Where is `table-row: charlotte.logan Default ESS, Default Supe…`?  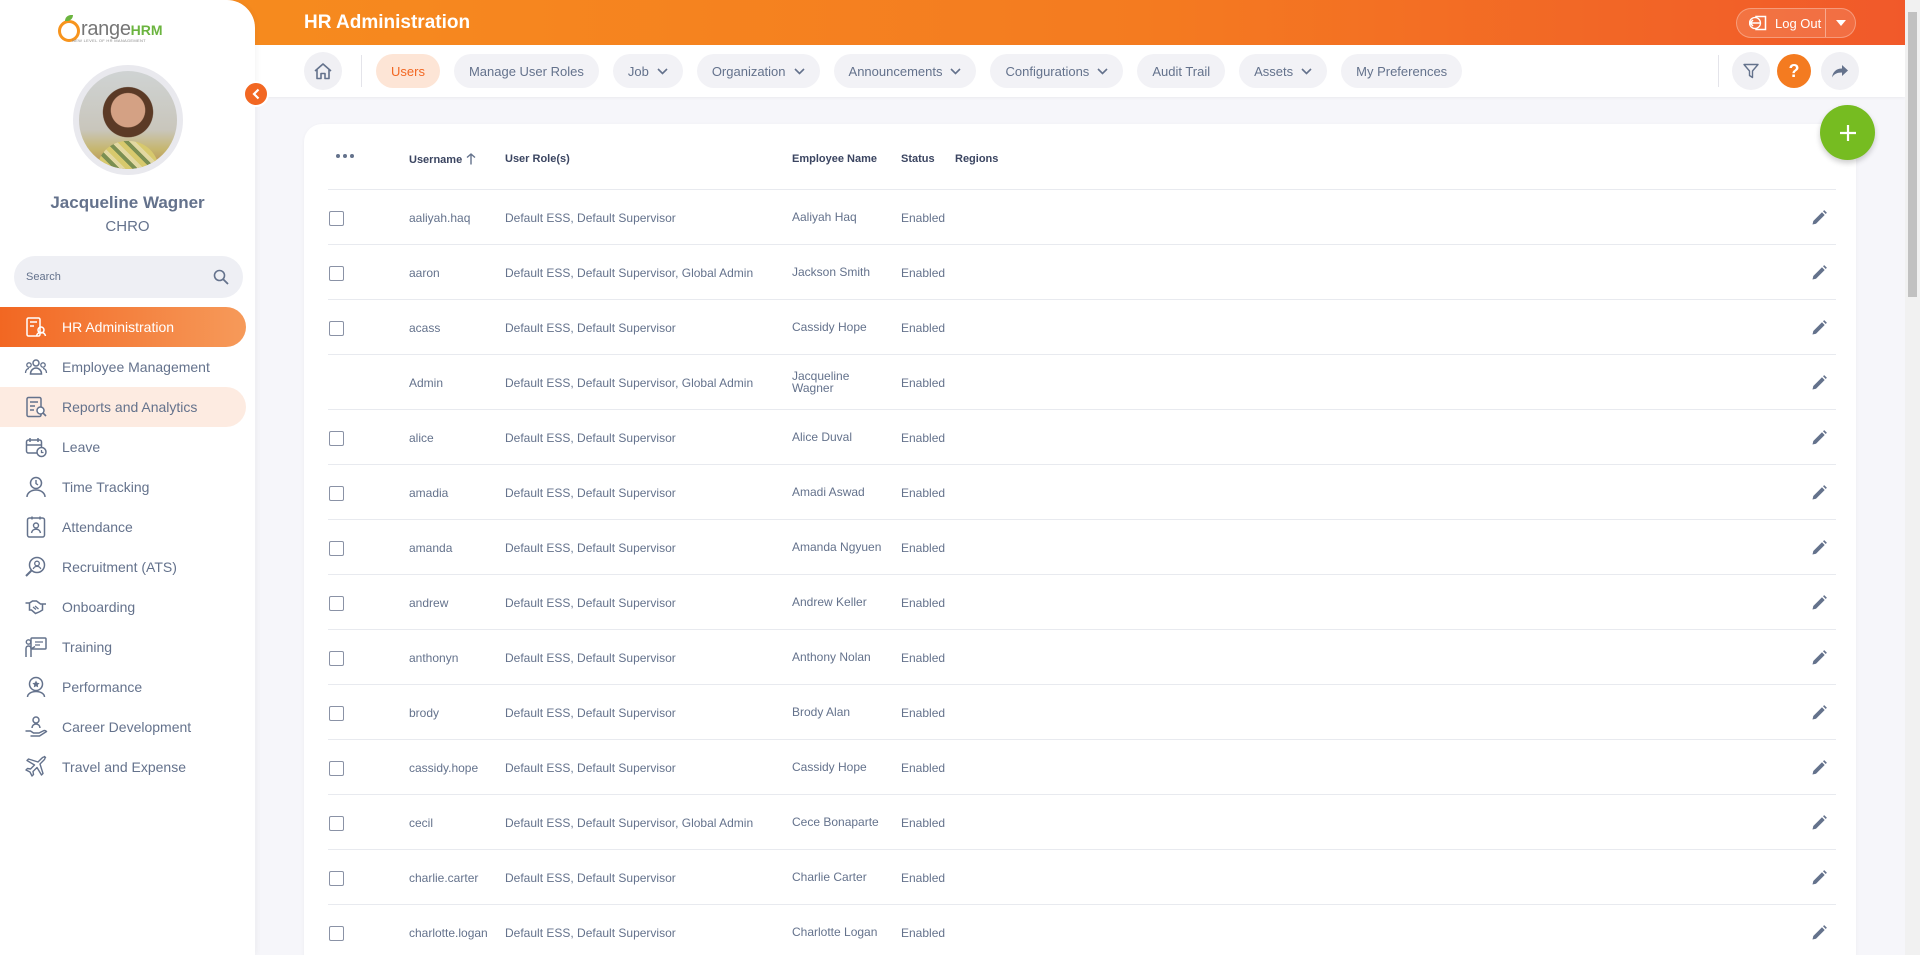 table-row: charlotte.logan Default ESS, Default Supe… is located at coordinates (1082, 930).